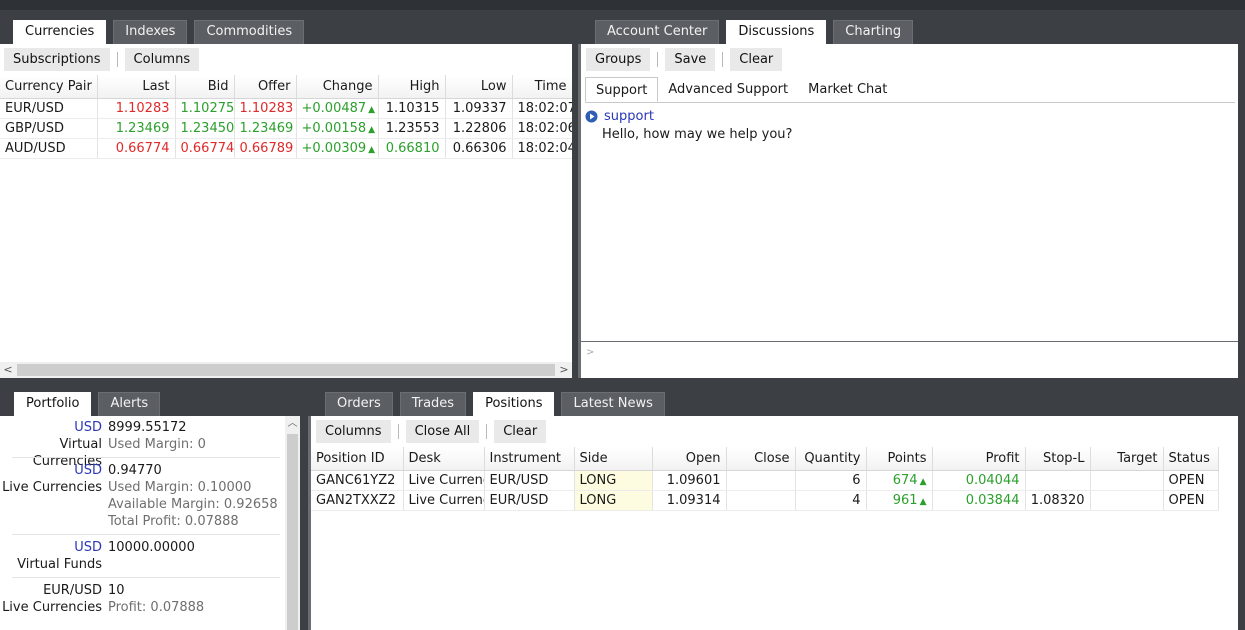 The width and height of the screenshot is (1245, 630). I want to click on time-cell: 18:02:07, so click(542, 108).